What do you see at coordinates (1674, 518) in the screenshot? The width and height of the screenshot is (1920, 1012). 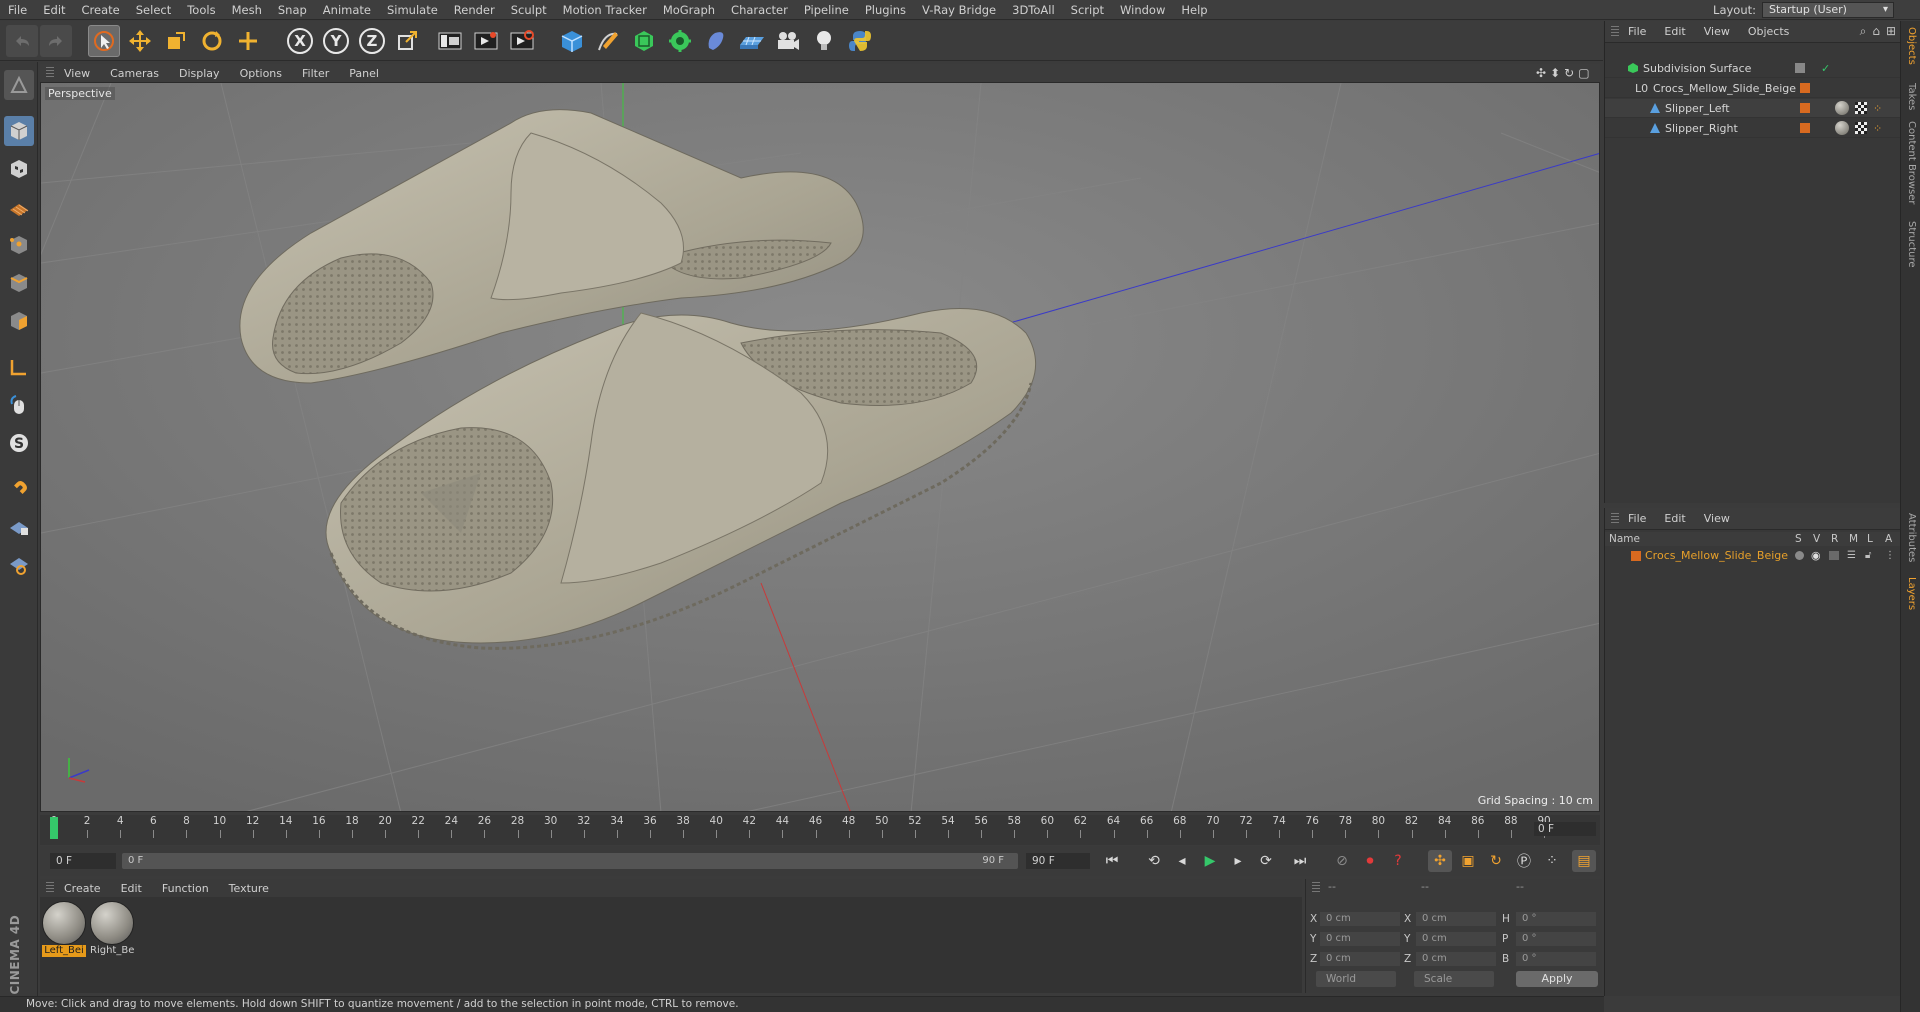 I see `layer-menu-edit: Edit` at bounding box center [1674, 518].